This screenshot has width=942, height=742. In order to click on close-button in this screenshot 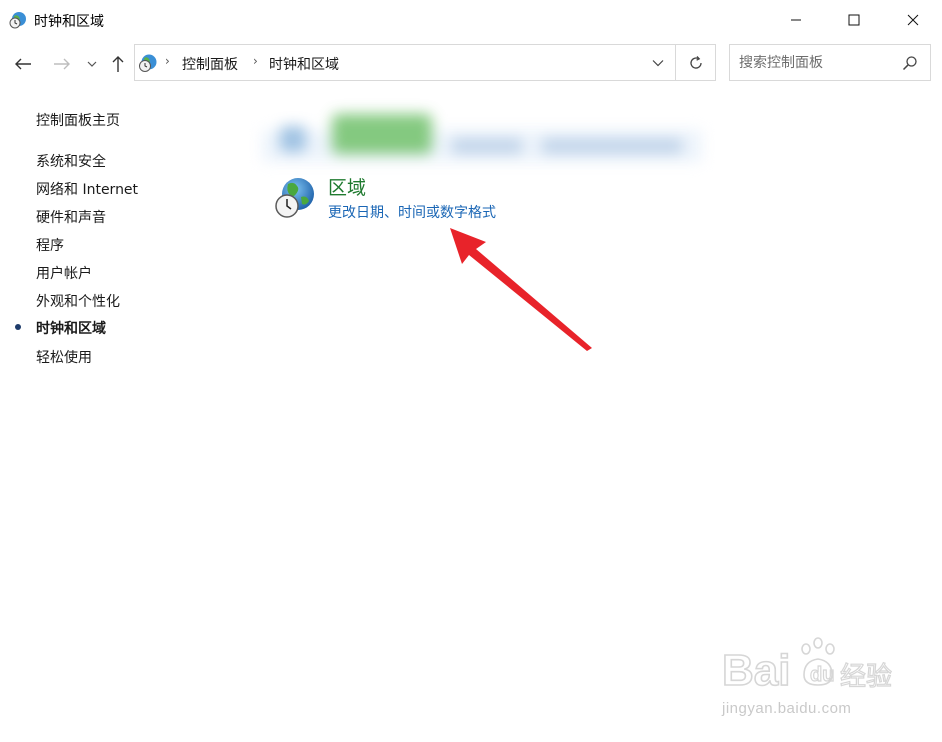, I will do `click(913, 20)`.